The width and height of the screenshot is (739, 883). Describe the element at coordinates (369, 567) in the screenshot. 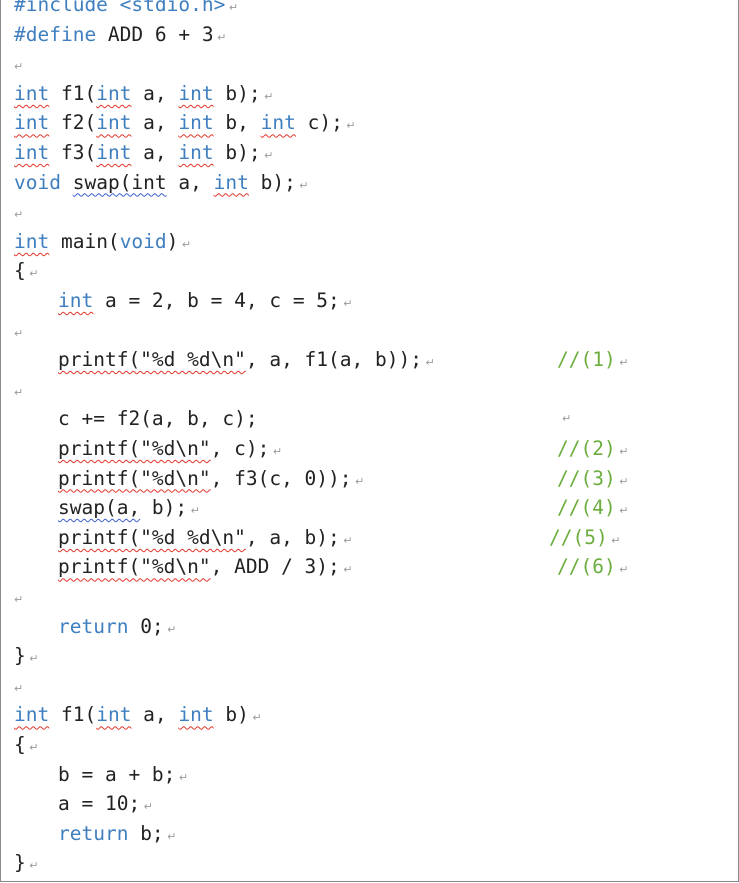

I see `code-line: printf("%d\n", ADD / 3); ↵//(6) ↵` at that location.